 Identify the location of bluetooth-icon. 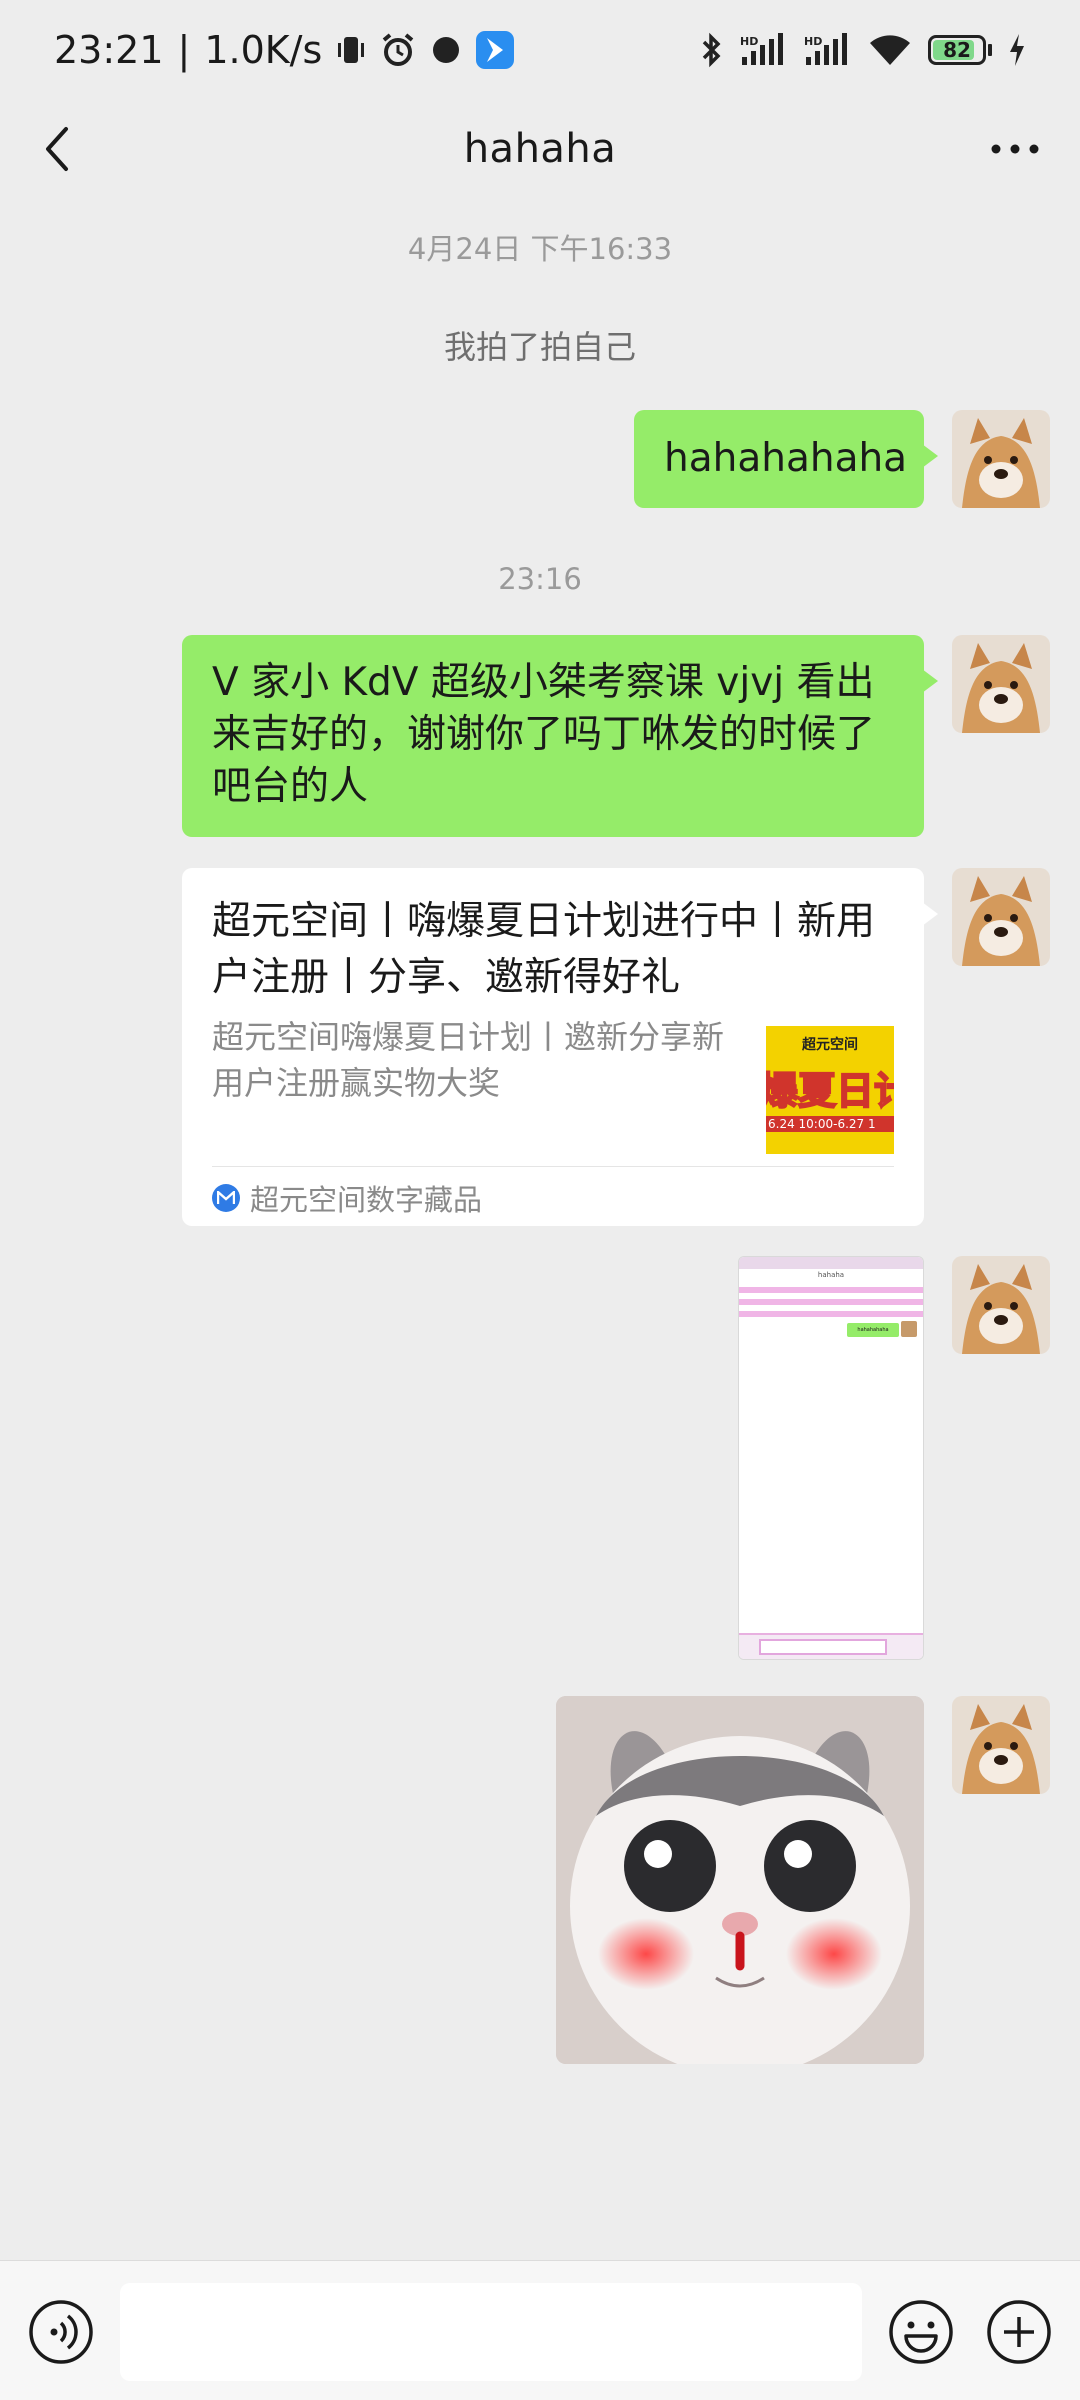
(712, 50).